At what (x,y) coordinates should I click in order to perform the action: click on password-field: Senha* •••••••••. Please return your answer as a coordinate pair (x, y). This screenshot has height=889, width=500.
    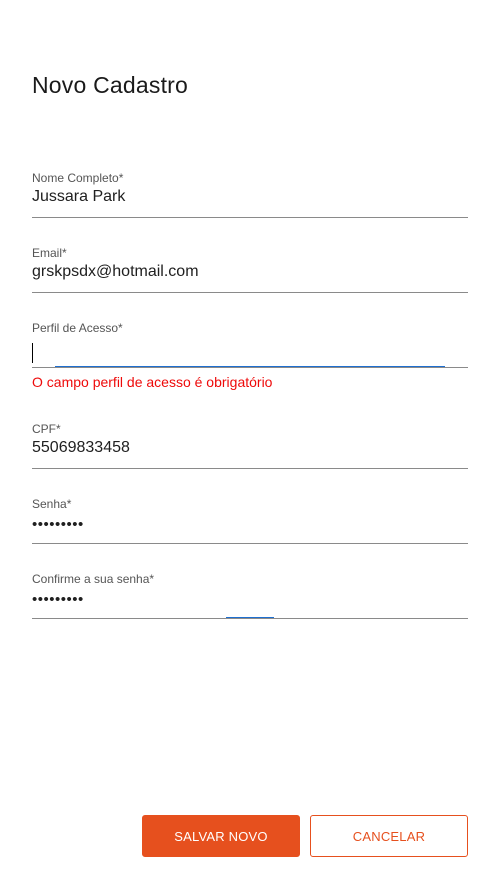
    Looking at the image, I should click on (250, 521).